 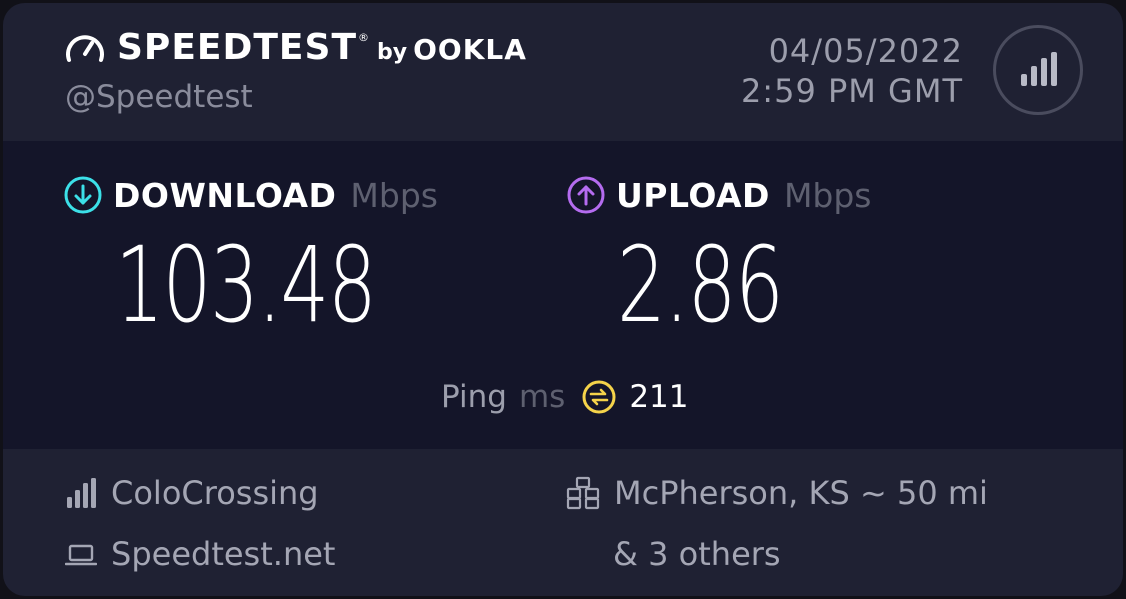 I want to click on test-time: 2:59 PM GMT, so click(x=851, y=91).